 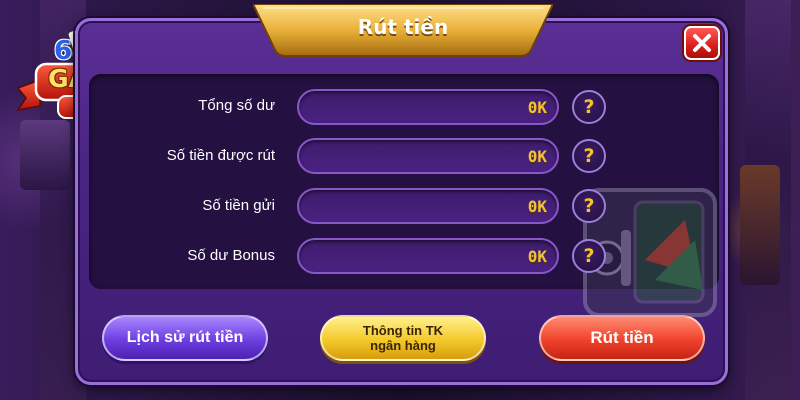 I want to click on help-button-total-balance: ?, so click(x=589, y=107).